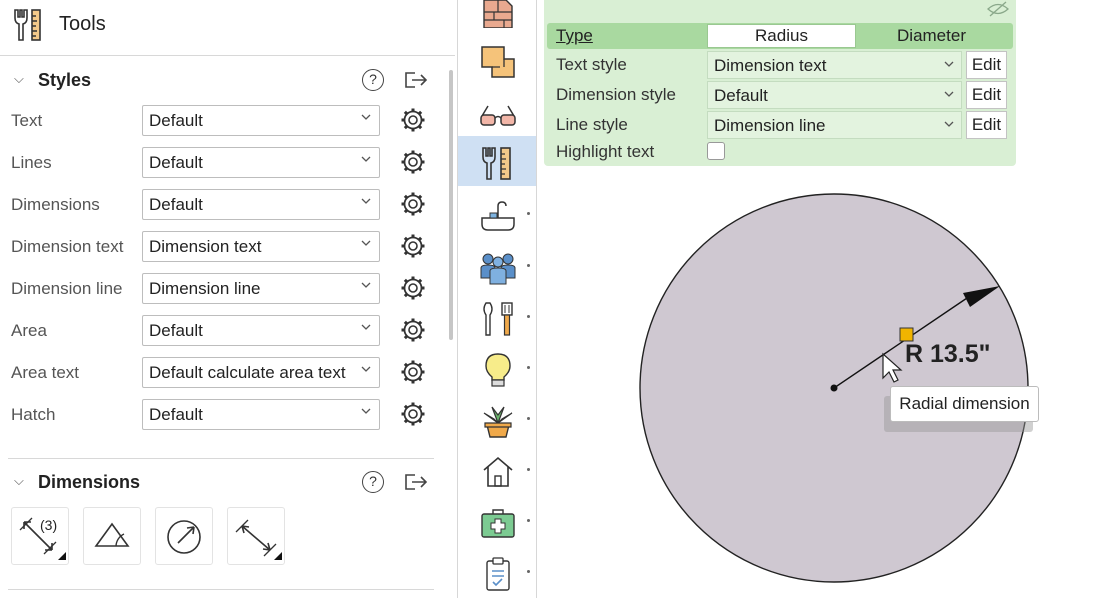 The width and height of the screenshot is (1100, 598). Describe the element at coordinates (261, 246) in the screenshot. I see `style-select-dimension-text: Dimension text` at that location.